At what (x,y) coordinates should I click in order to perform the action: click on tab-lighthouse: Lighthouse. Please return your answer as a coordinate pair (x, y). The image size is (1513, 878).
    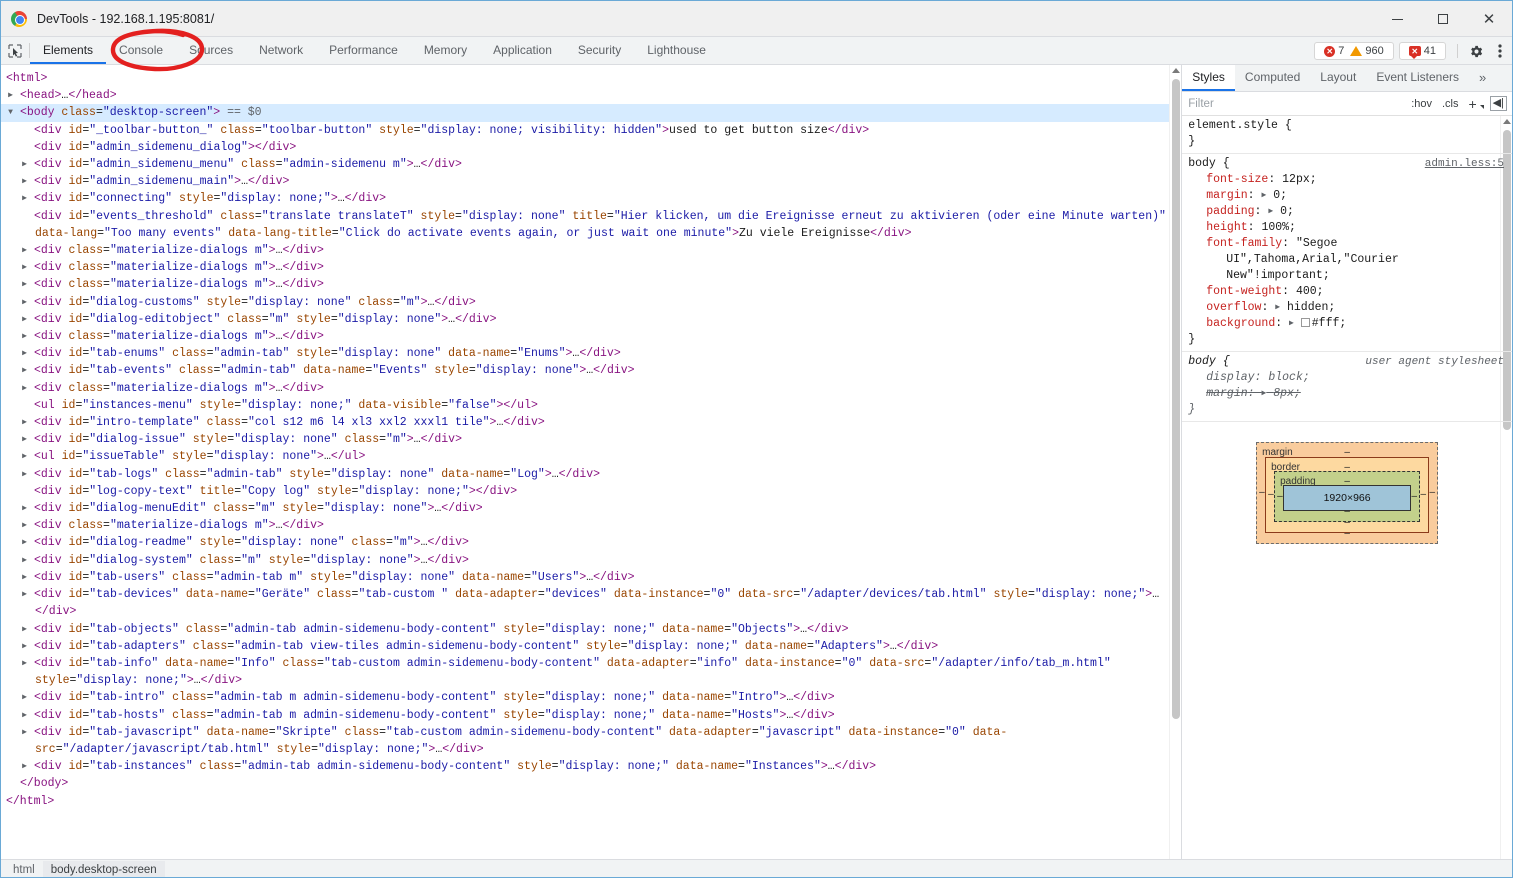
    Looking at the image, I should click on (676, 50).